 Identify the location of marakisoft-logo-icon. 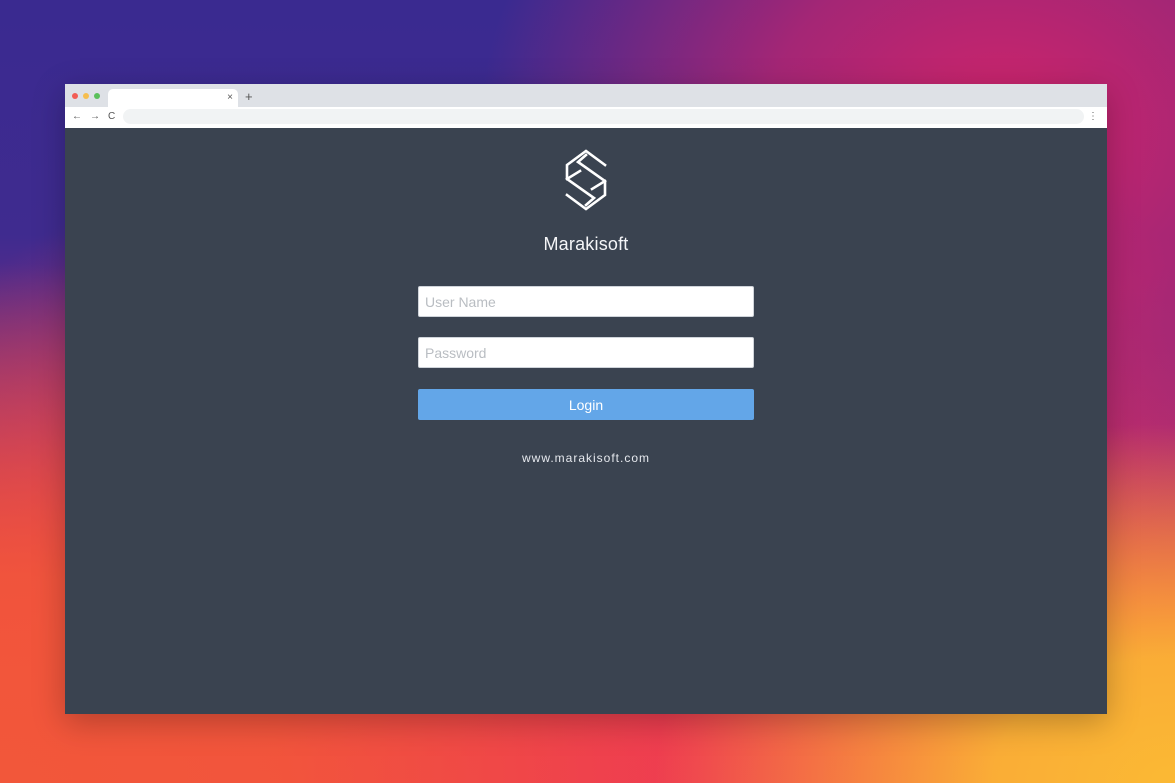
(586, 180).